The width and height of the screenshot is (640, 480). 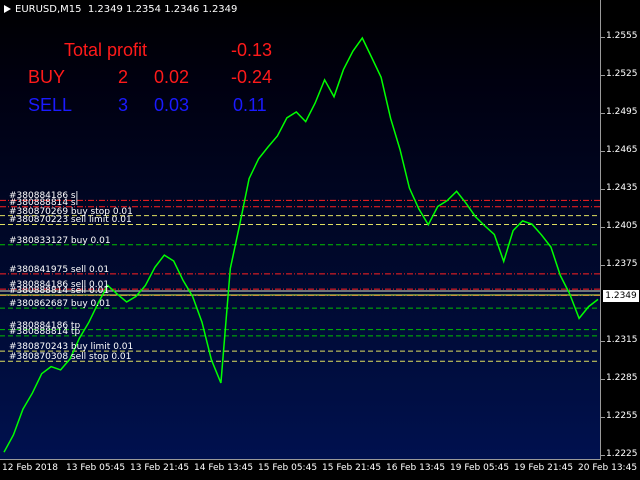 What do you see at coordinates (59, 291) in the screenshot?
I see `order-label: #380888814 sell 0.01` at bounding box center [59, 291].